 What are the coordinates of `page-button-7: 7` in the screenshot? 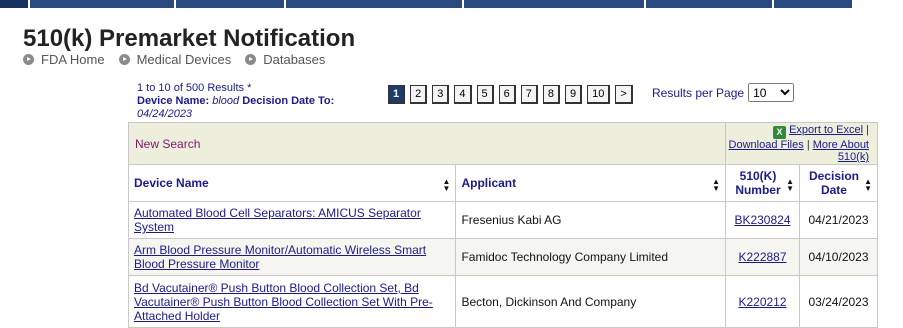 It's located at (529, 94).